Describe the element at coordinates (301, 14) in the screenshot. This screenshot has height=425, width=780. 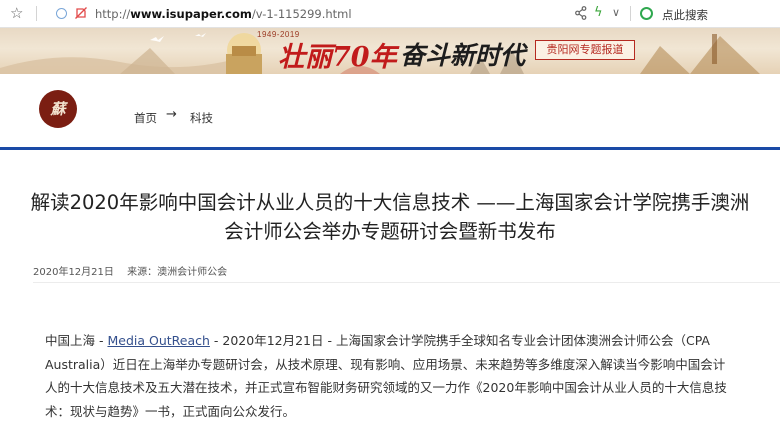
I see `url-path: /v-1-115299.html` at that location.